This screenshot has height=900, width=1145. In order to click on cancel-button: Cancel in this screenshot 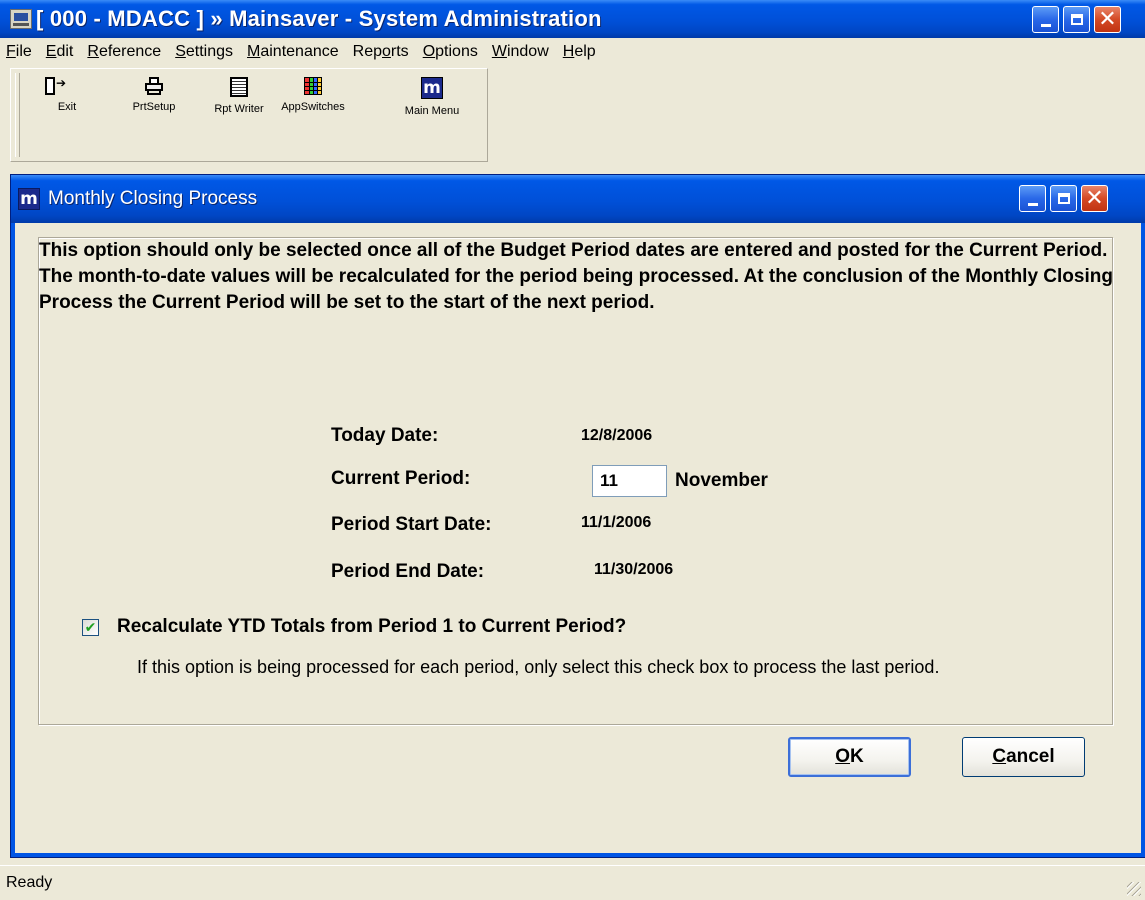, I will do `click(1023, 757)`.